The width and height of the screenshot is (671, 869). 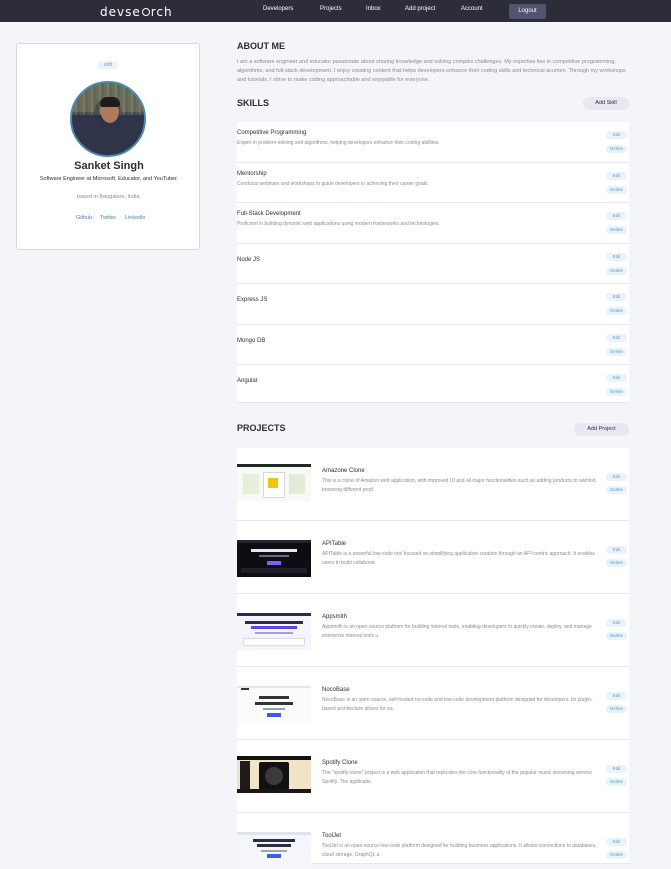 What do you see at coordinates (272, 133) in the screenshot?
I see `skill-name: Competitive Programming` at bounding box center [272, 133].